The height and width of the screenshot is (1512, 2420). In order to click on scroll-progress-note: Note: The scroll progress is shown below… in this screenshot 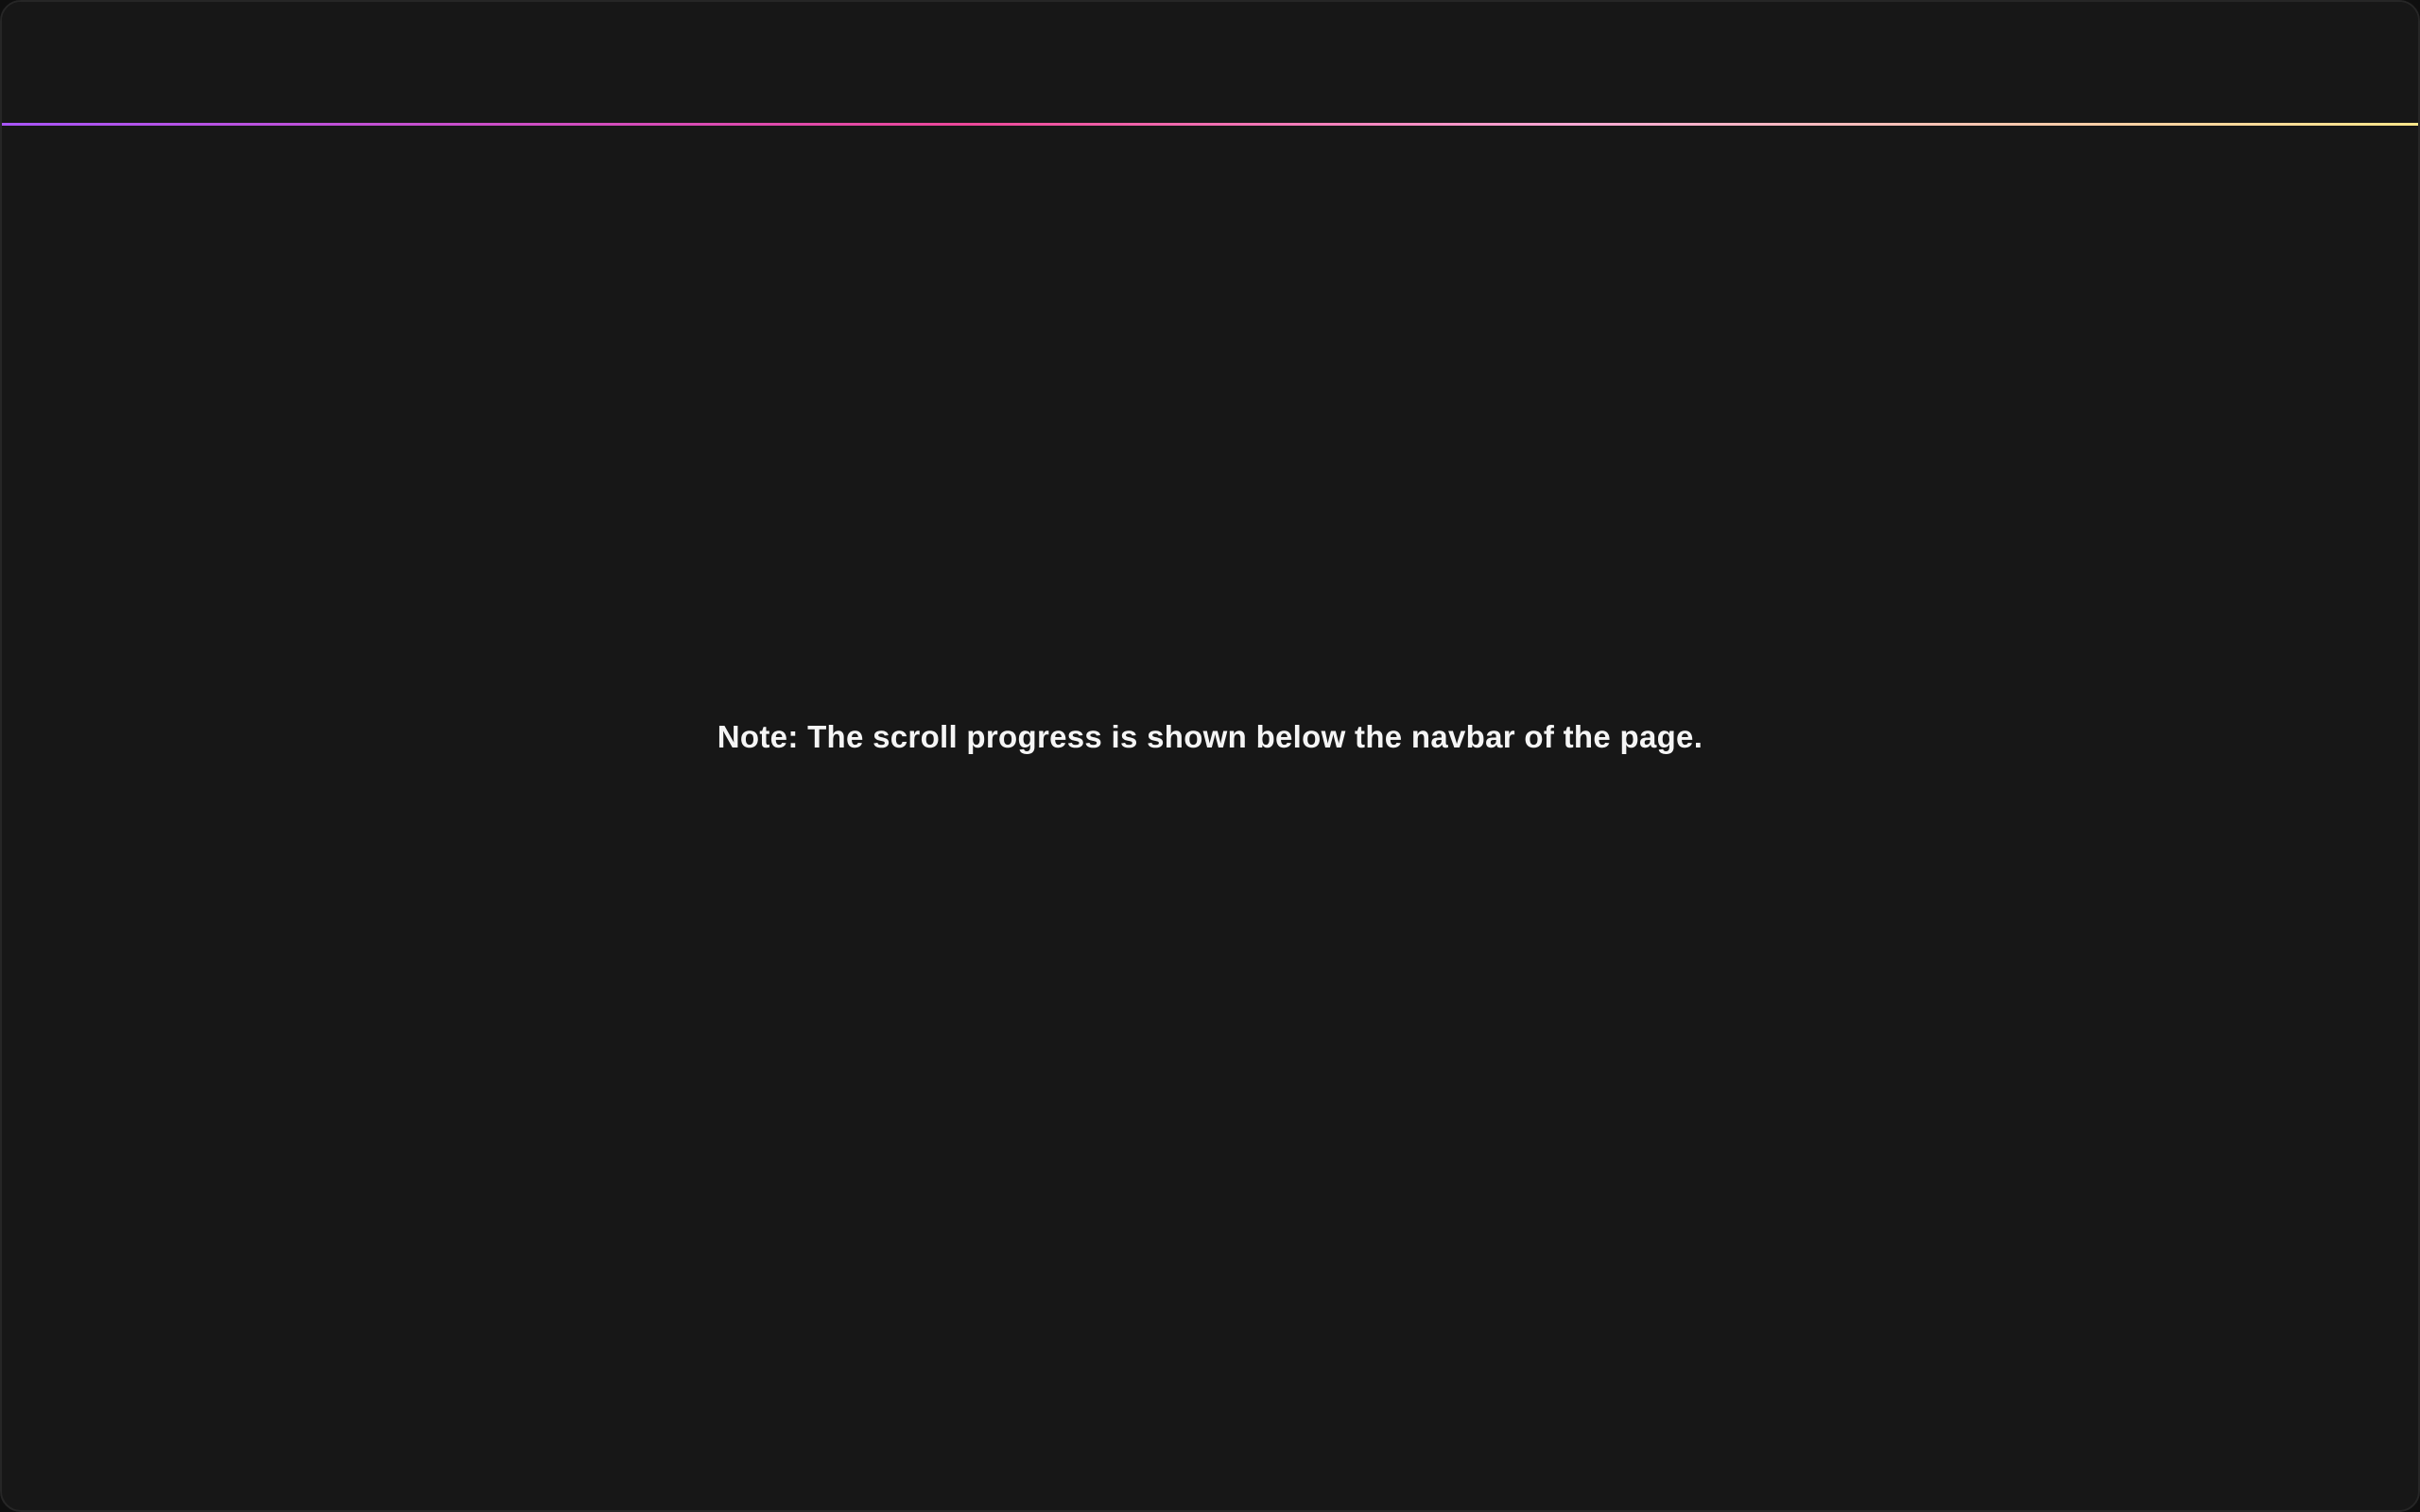, I will do `click(1210, 736)`.